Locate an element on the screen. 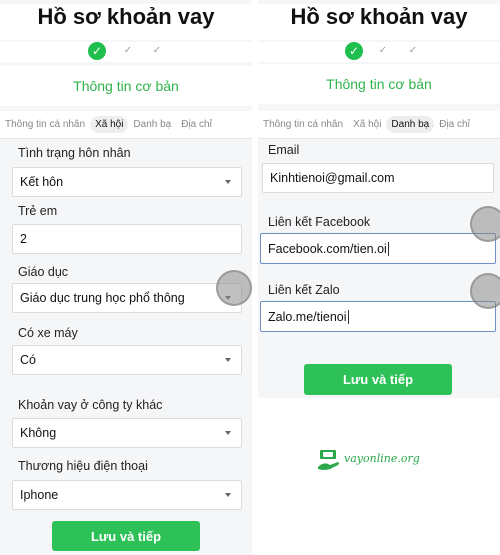 This screenshot has width=500, height=555. watermark-text: vayonline.org is located at coordinates (382, 458).